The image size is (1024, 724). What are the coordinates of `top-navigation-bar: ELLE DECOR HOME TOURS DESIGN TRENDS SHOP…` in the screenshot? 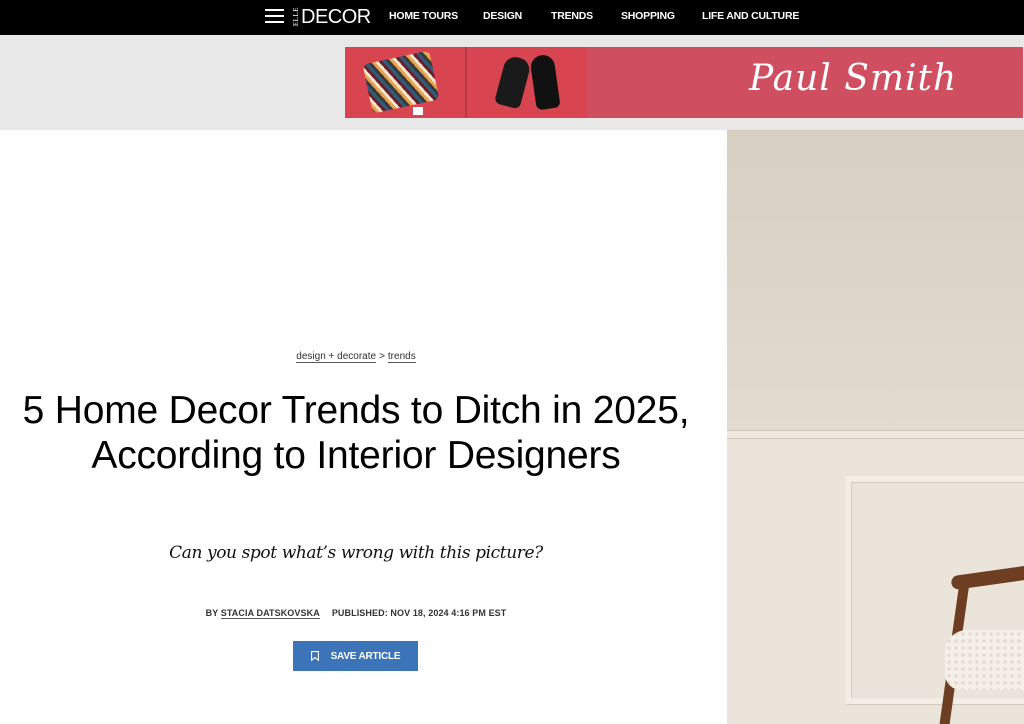 It's located at (512, 17).